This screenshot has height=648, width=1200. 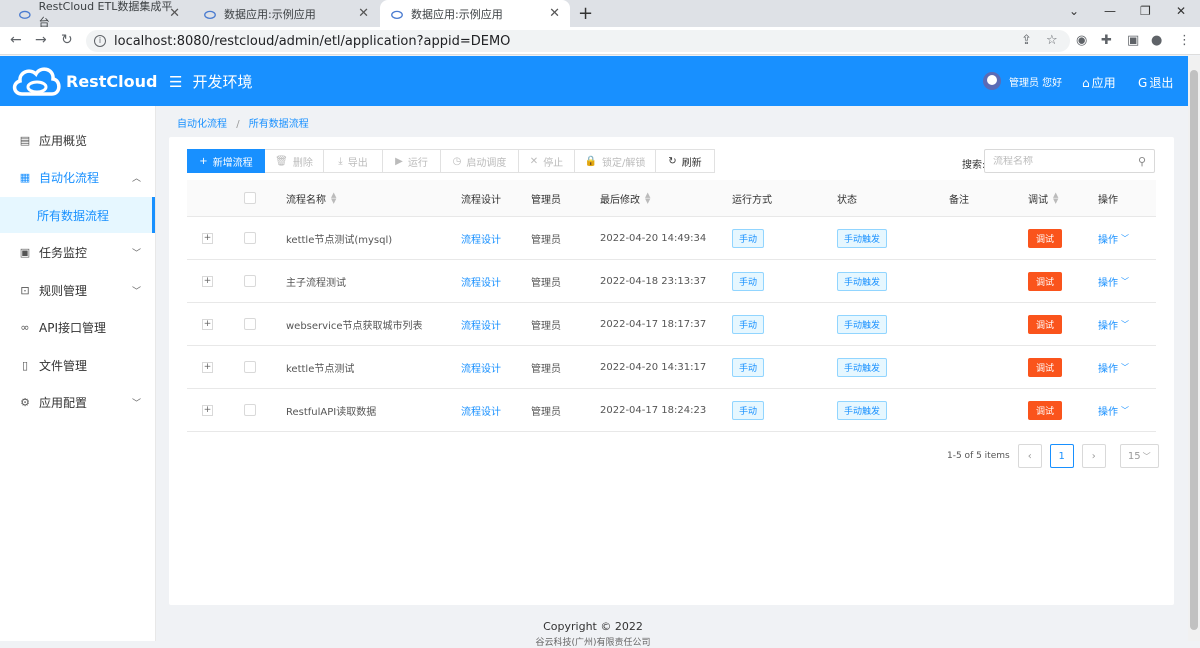 What do you see at coordinates (1022, 81) in the screenshot?
I see `user-menu: 管理员 您好` at bounding box center [1022, 81].